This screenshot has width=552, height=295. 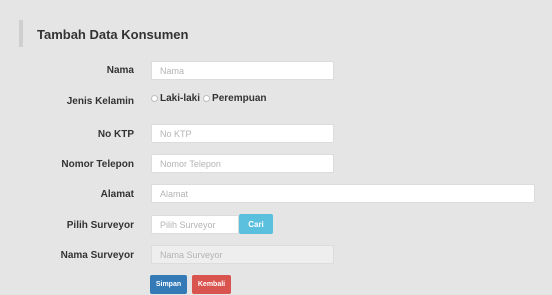 What do you see at coordinates (21, 33) in the screenshot?
I see `title-accent-bar` at bounding box center [21, 33].